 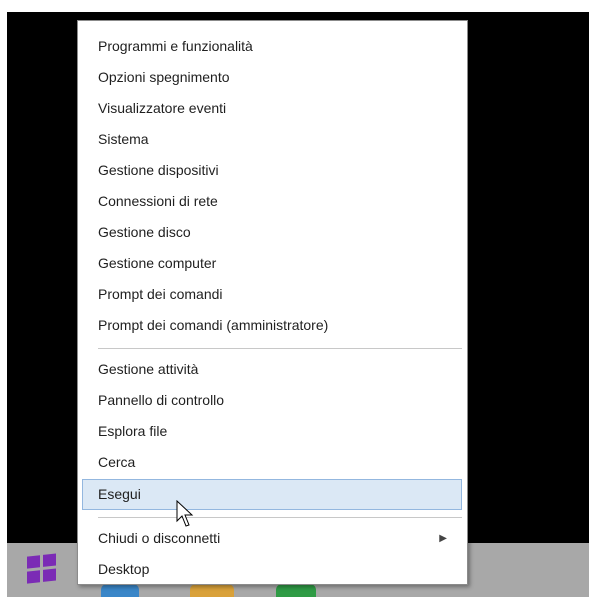 What do you see at coordinates (185, 513) in the screenshot?
I see `mouse-pointer-icon` at bounding box center [185, 513].